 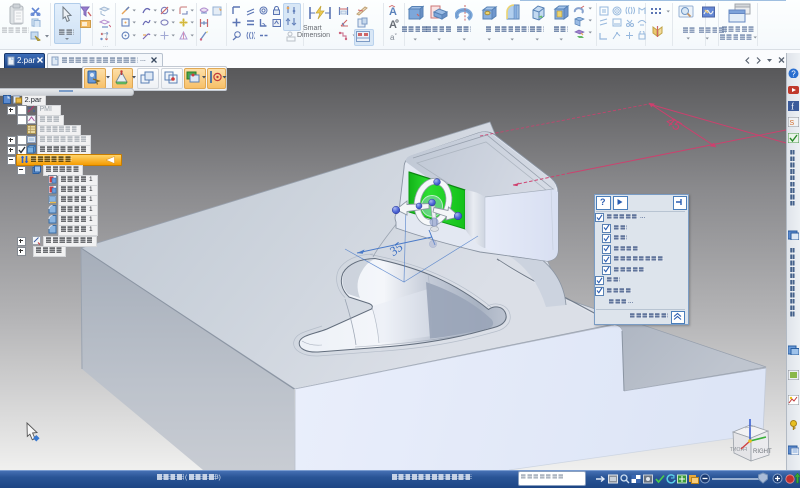 I want to click on svg-text: a, so click(x=392, y=37).